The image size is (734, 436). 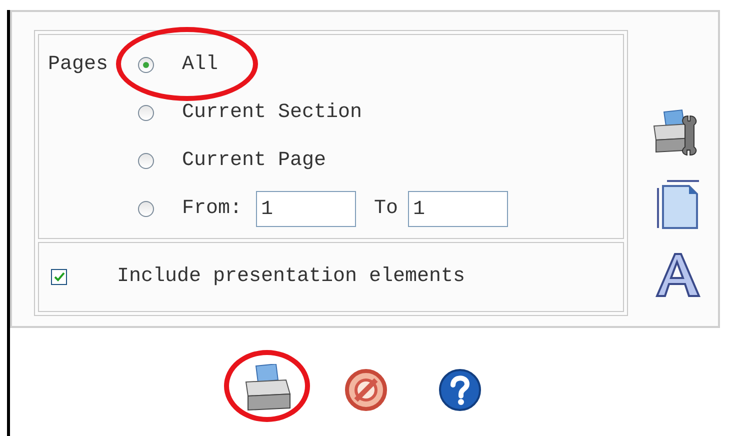 I want to click on page-dimensions-icon, so click(x=678, y=204).